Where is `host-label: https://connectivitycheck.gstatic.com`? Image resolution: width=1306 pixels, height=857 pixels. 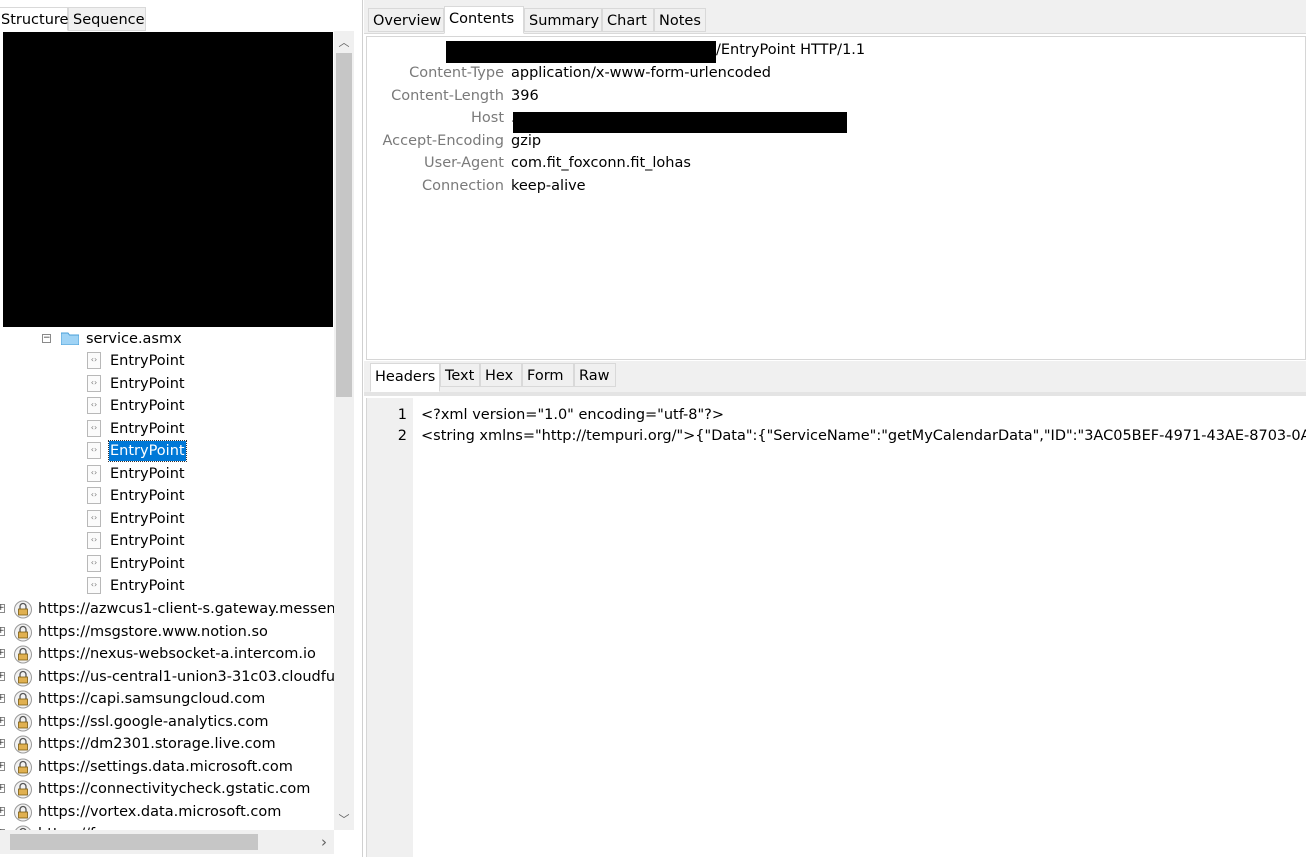
host-label: https://connectivitycheck.gstatic.com is located at coordinates (174, 789).